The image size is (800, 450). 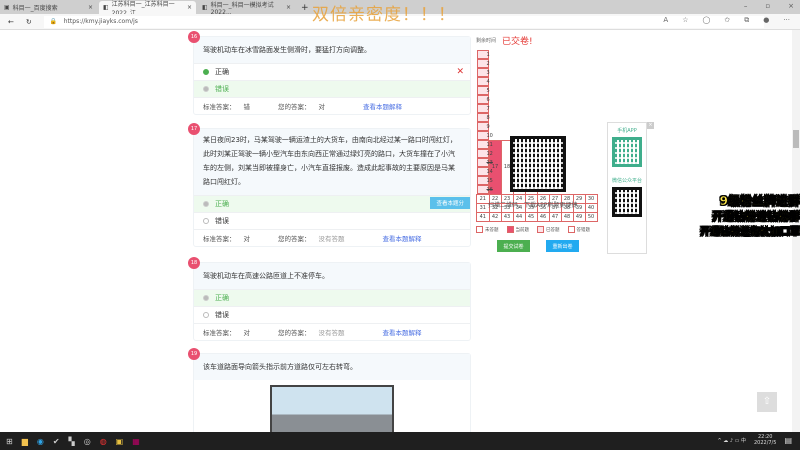 What do you see at coordinates (483, 108) in the screenshot?
I see `grid-cell-7: 7` at bounding box center [483, 108].